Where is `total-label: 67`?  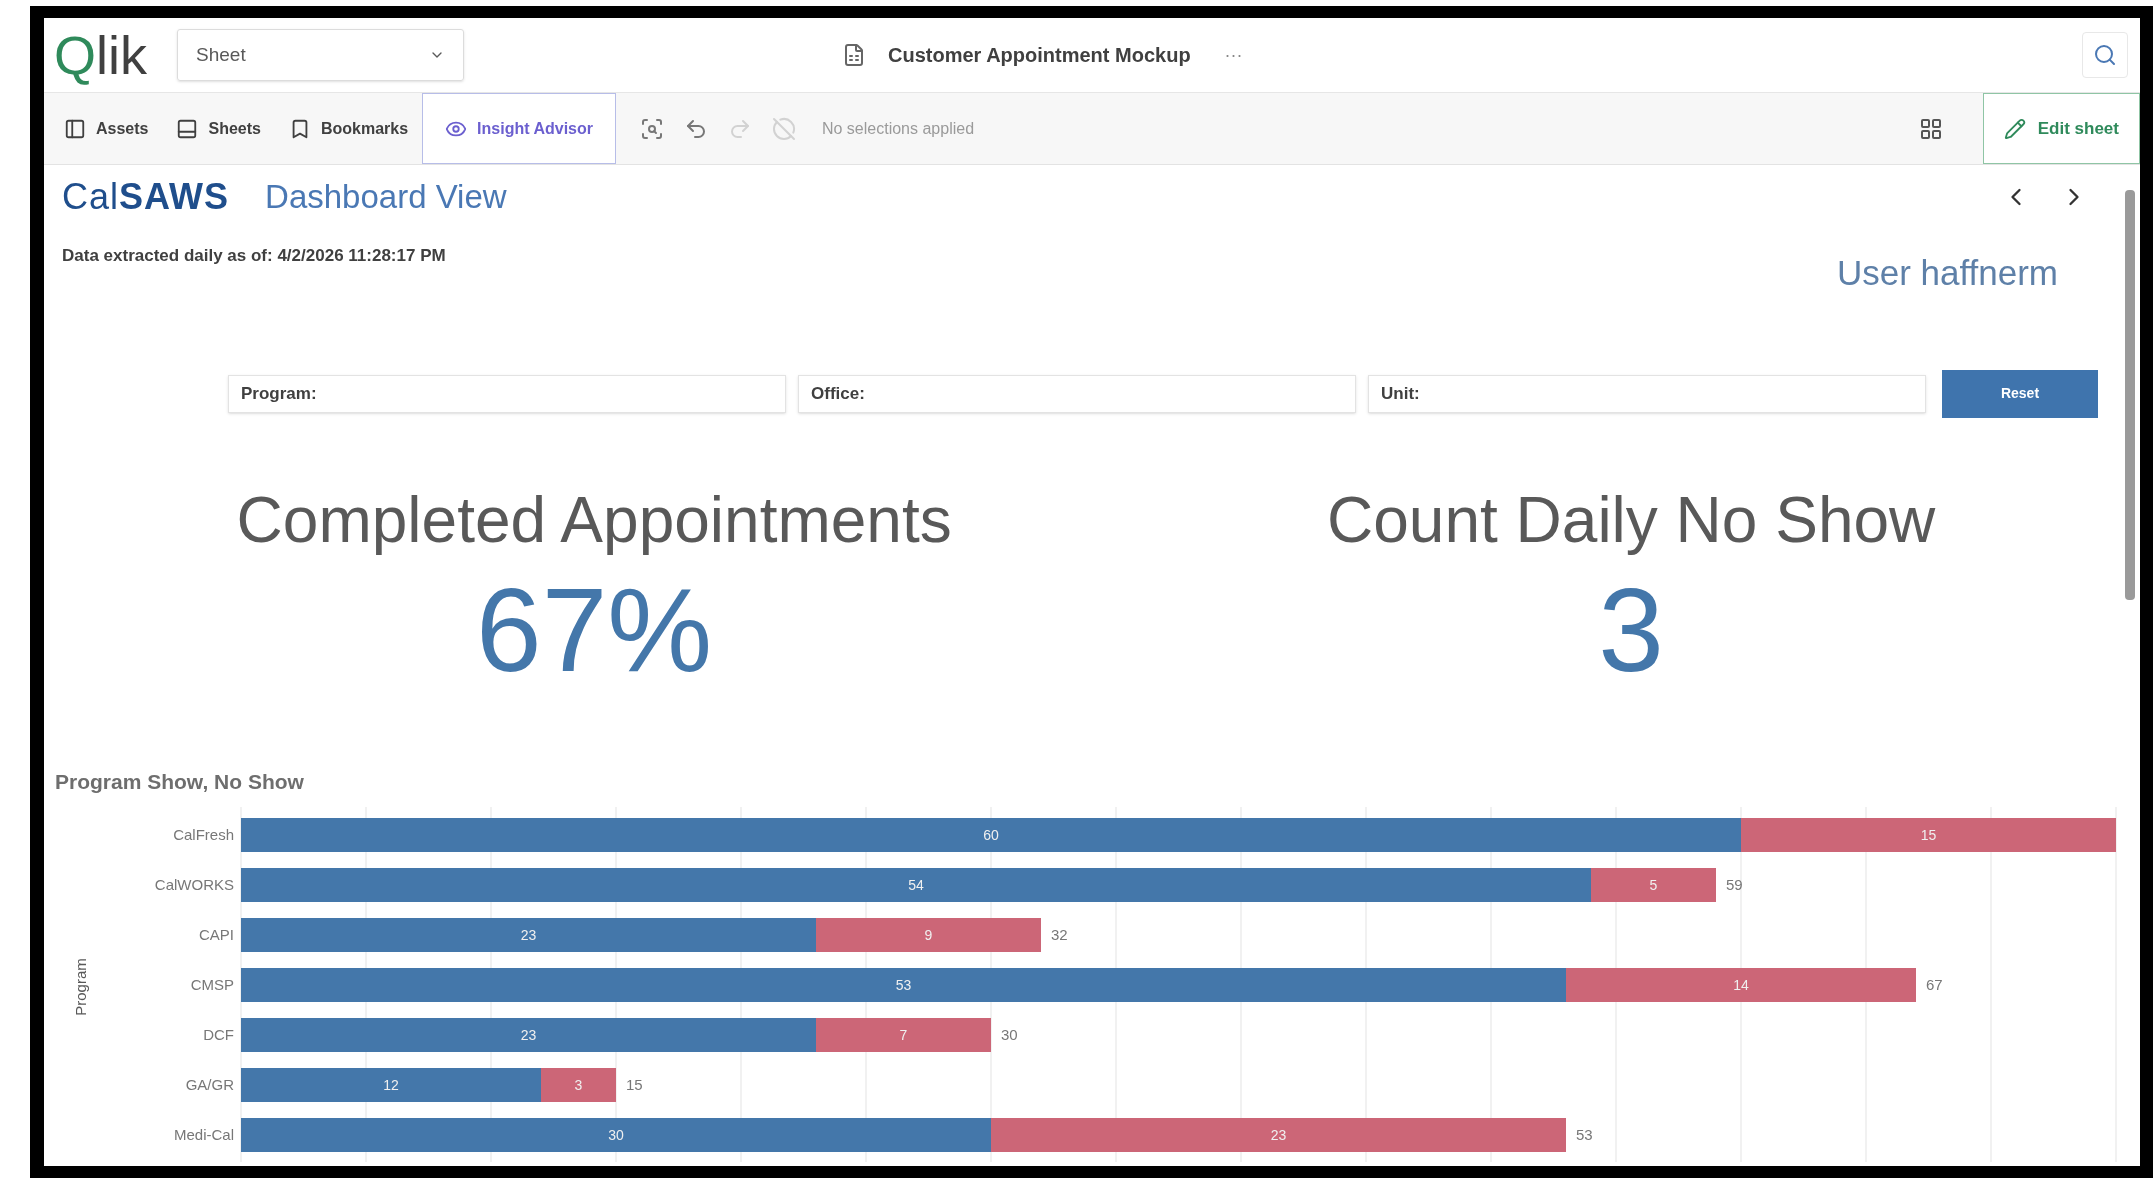 total-label: 67 is located at coordinates (1934, 984).